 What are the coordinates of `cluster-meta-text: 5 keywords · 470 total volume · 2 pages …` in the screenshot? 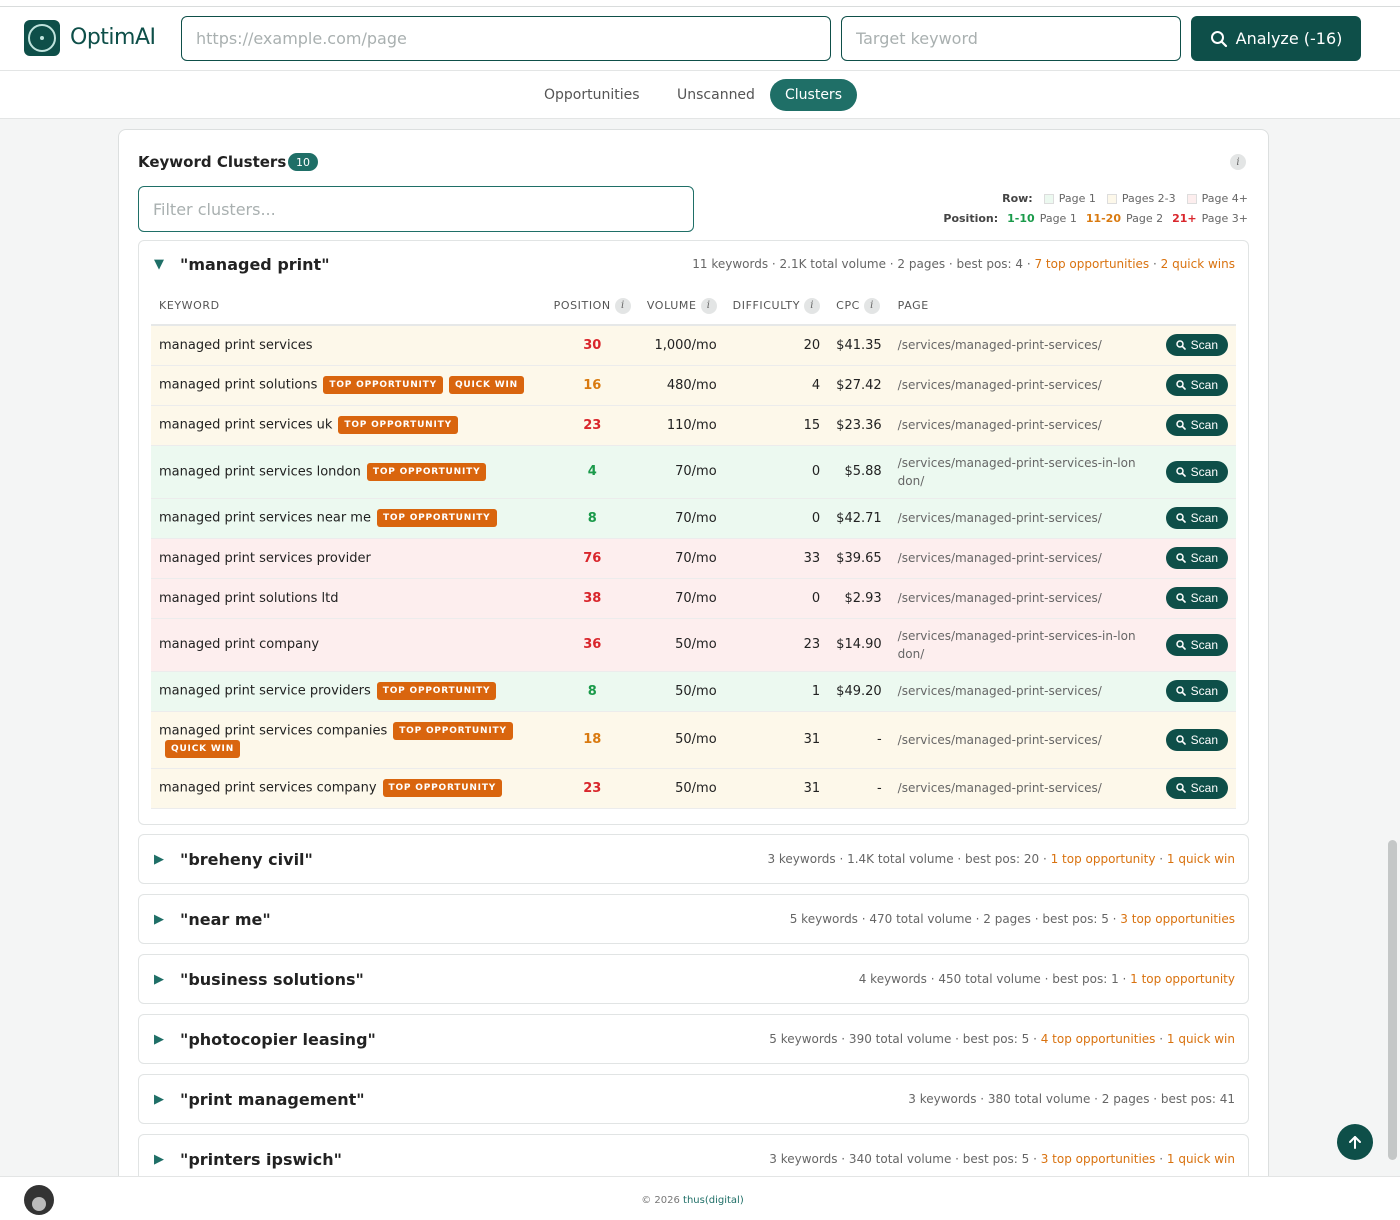 It's located at (955, 919).